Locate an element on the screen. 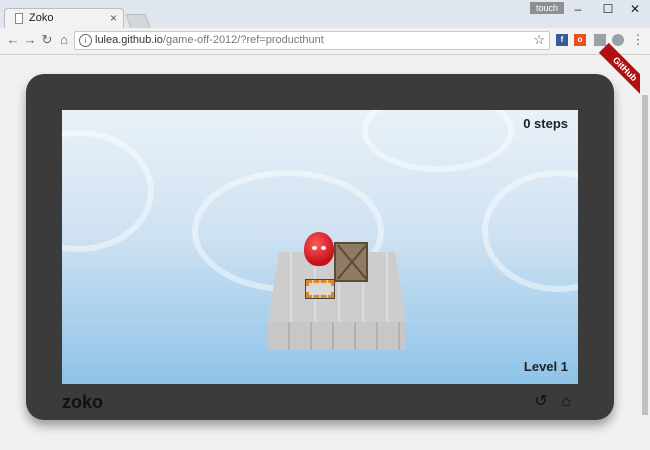  timer-extension-icon is located at coordinates (618, 40).